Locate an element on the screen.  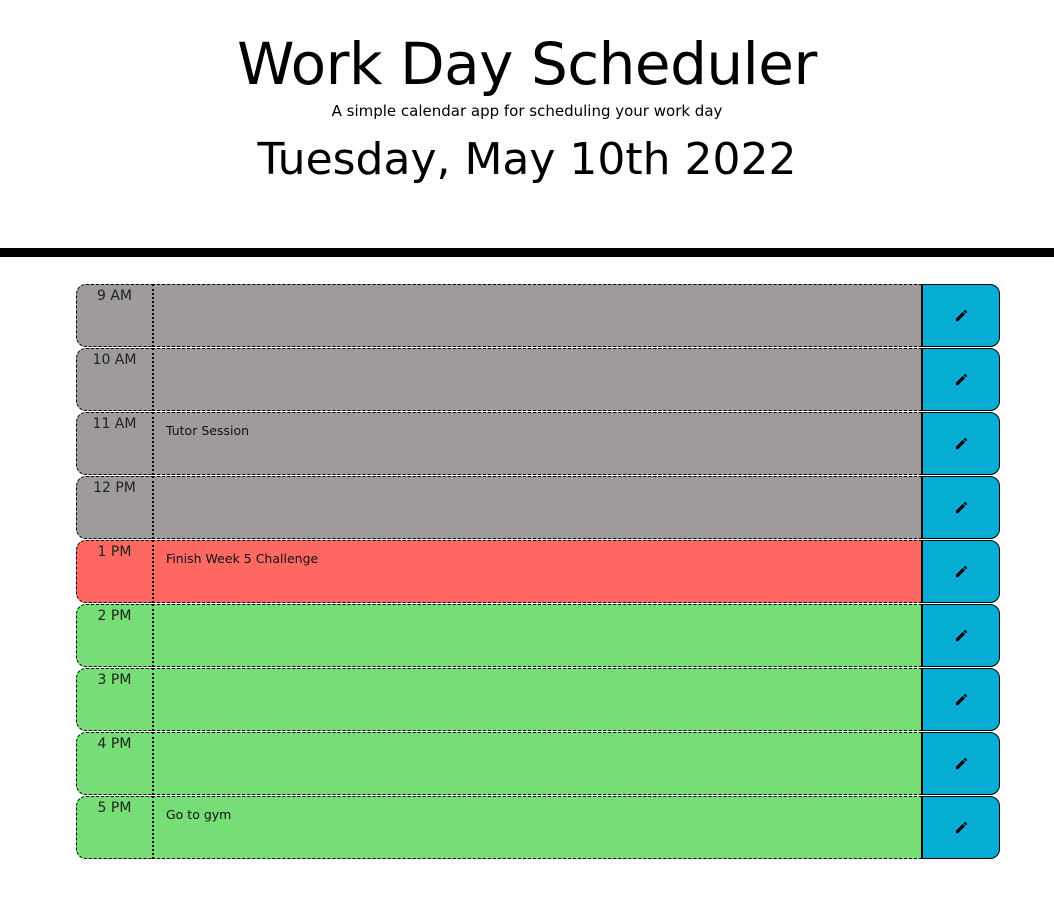
hour-label: 1 PM is located at coordinates (114, 571).